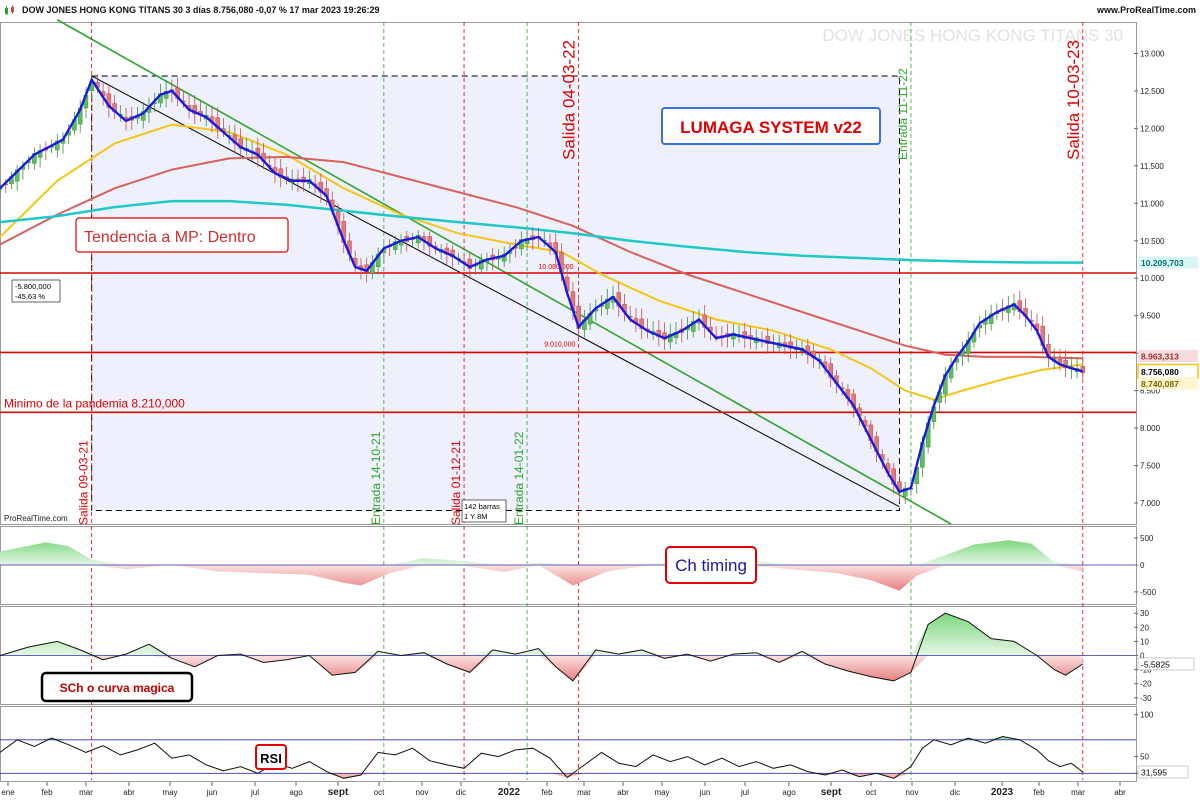  Describe the element at coordinates (1155, 664) in the screenshot. I see `last-value-label: -5,5825` at that location.